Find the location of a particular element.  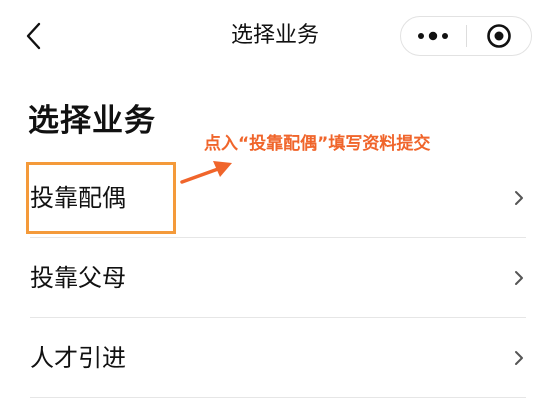

target-circle-icon is located at coordinates (498, 36).